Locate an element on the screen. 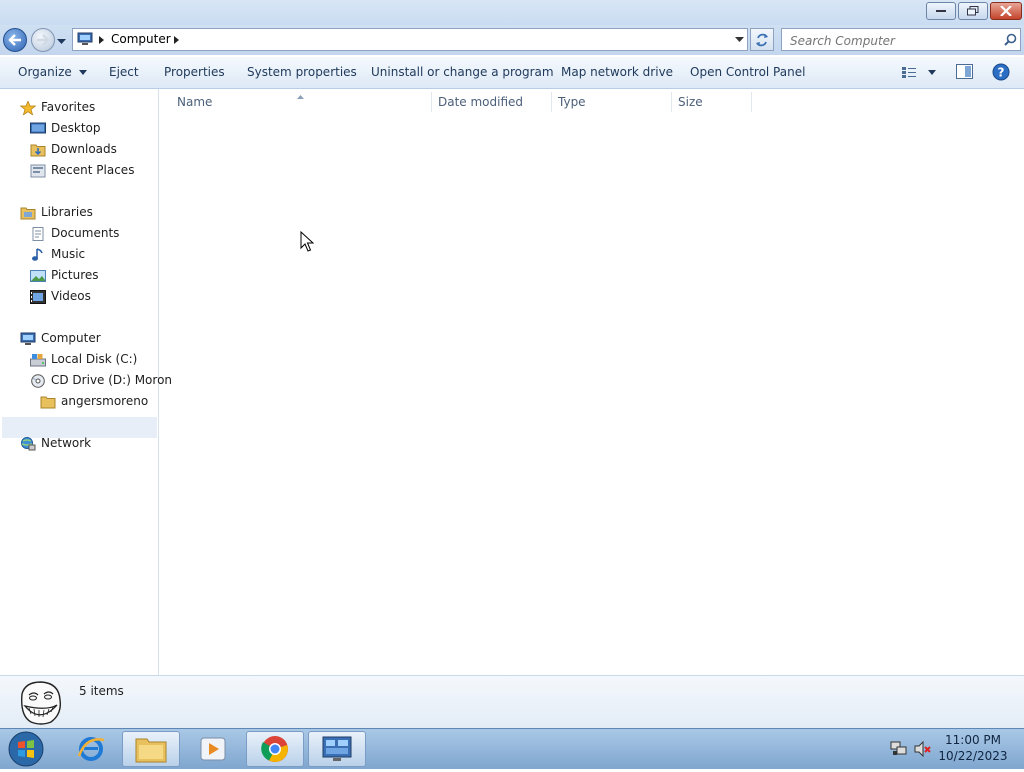  control-panel-icon is located at coordinates (337, 748).